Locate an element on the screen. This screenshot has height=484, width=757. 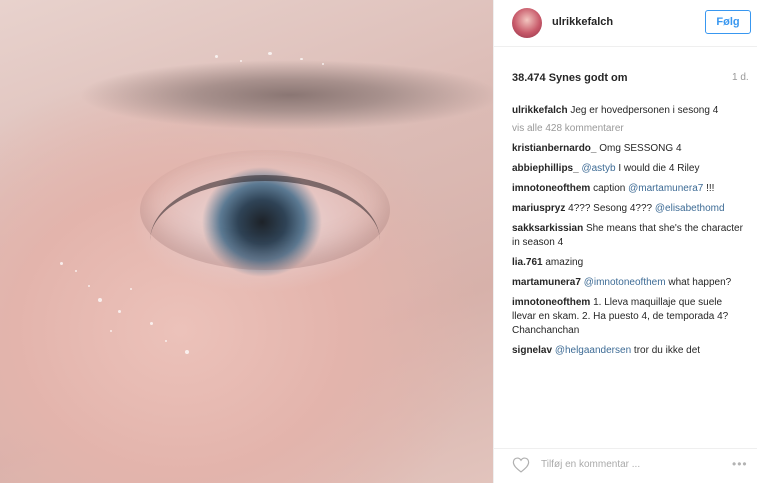
comment-mention: @astyb is located at coordinates (598, 168).